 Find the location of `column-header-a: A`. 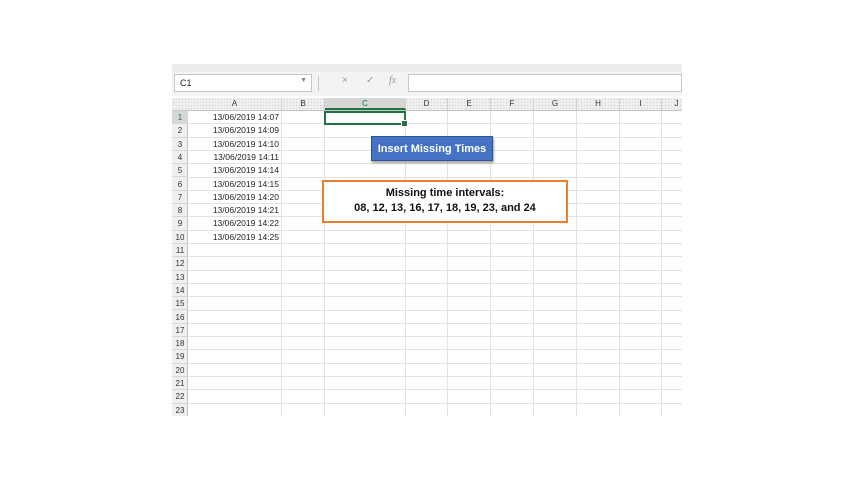

column-header-a: A is located at coordinates (235, 104).